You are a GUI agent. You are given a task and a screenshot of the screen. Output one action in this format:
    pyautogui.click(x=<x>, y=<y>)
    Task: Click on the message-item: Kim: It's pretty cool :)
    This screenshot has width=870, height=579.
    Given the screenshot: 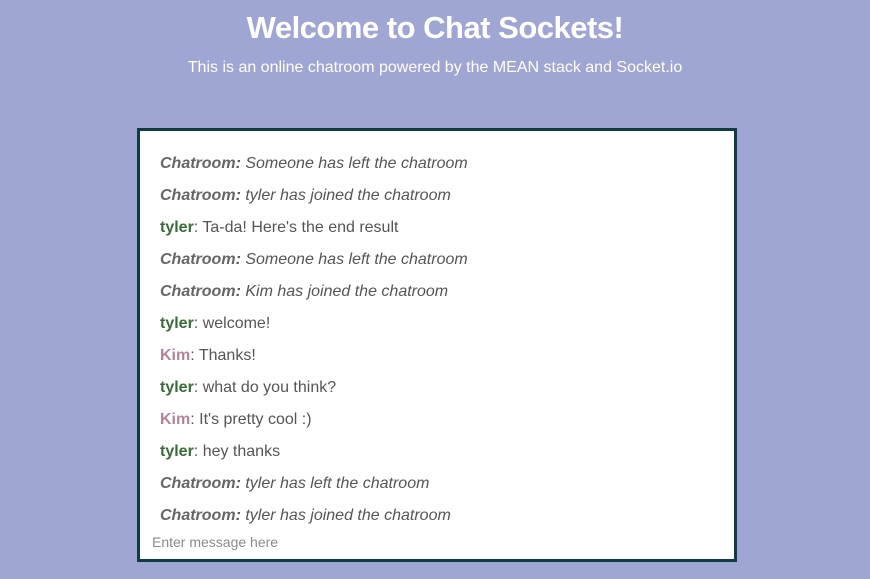 What is the action you would take?
    pyautogui.click(x=236, y=420)
    